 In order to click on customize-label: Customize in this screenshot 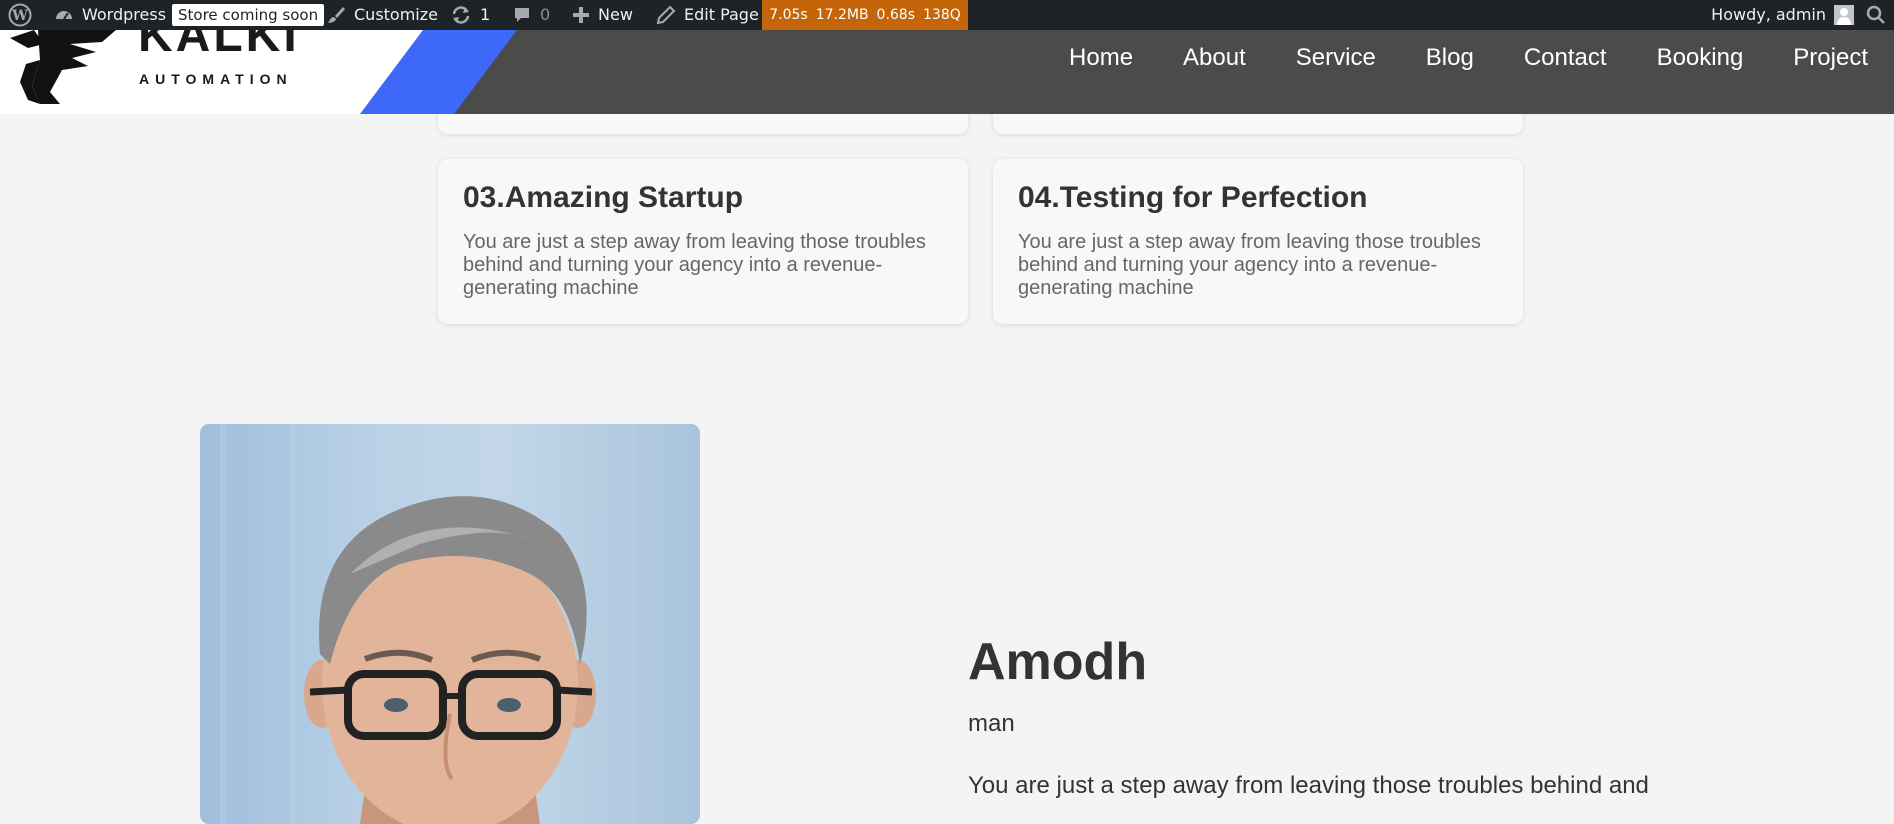, I will do `click(396, 14)`.